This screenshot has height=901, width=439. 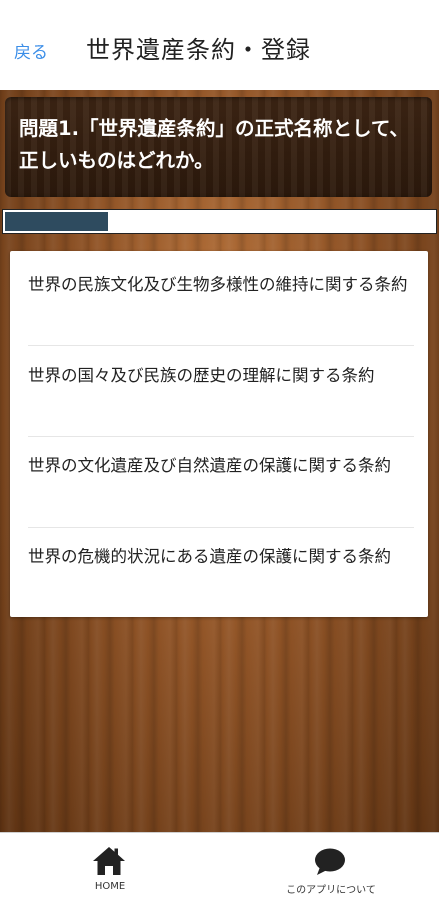 I want to click on bottom-tab-bar: HOME このアプリについて, so click(x=219, y=866).